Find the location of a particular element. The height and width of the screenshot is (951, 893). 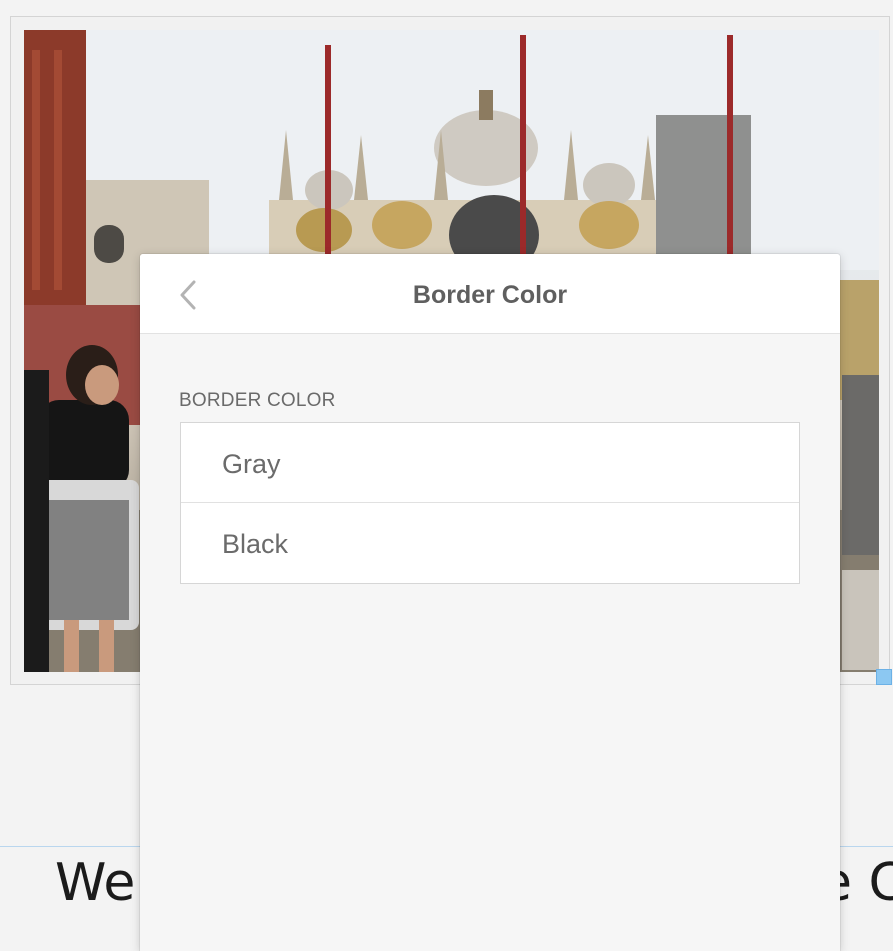

chevron-left-icon is located at coordinates (188, 295).